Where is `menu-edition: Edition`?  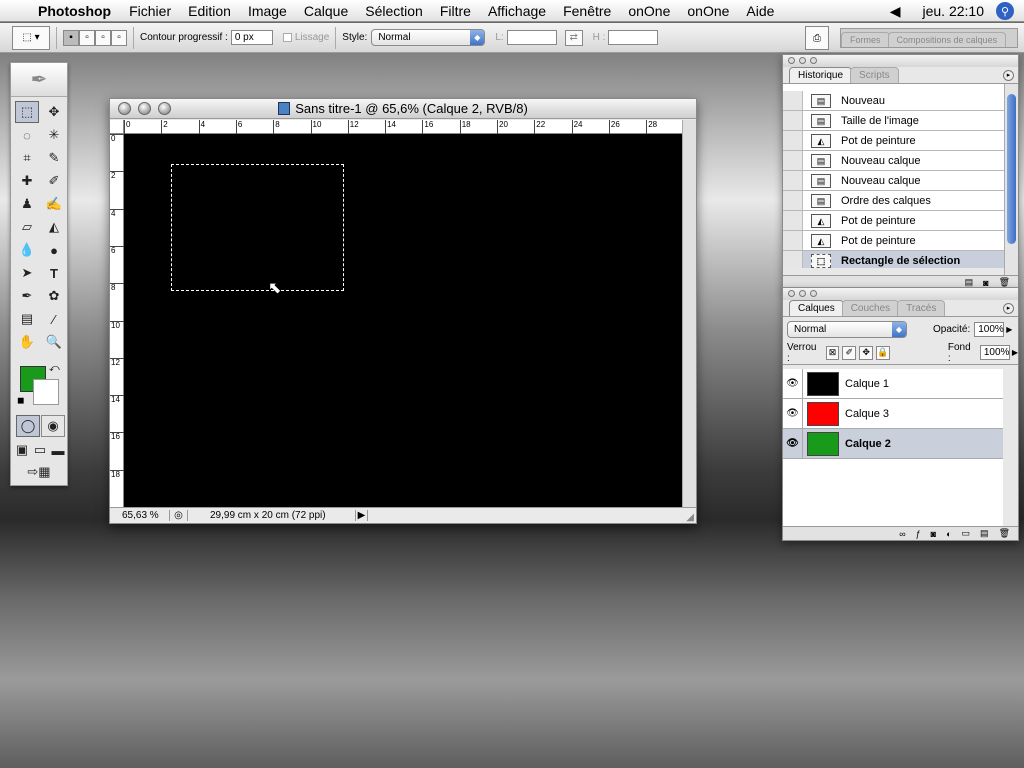
menu-edition: Edition is located at coordinates (209, 11).